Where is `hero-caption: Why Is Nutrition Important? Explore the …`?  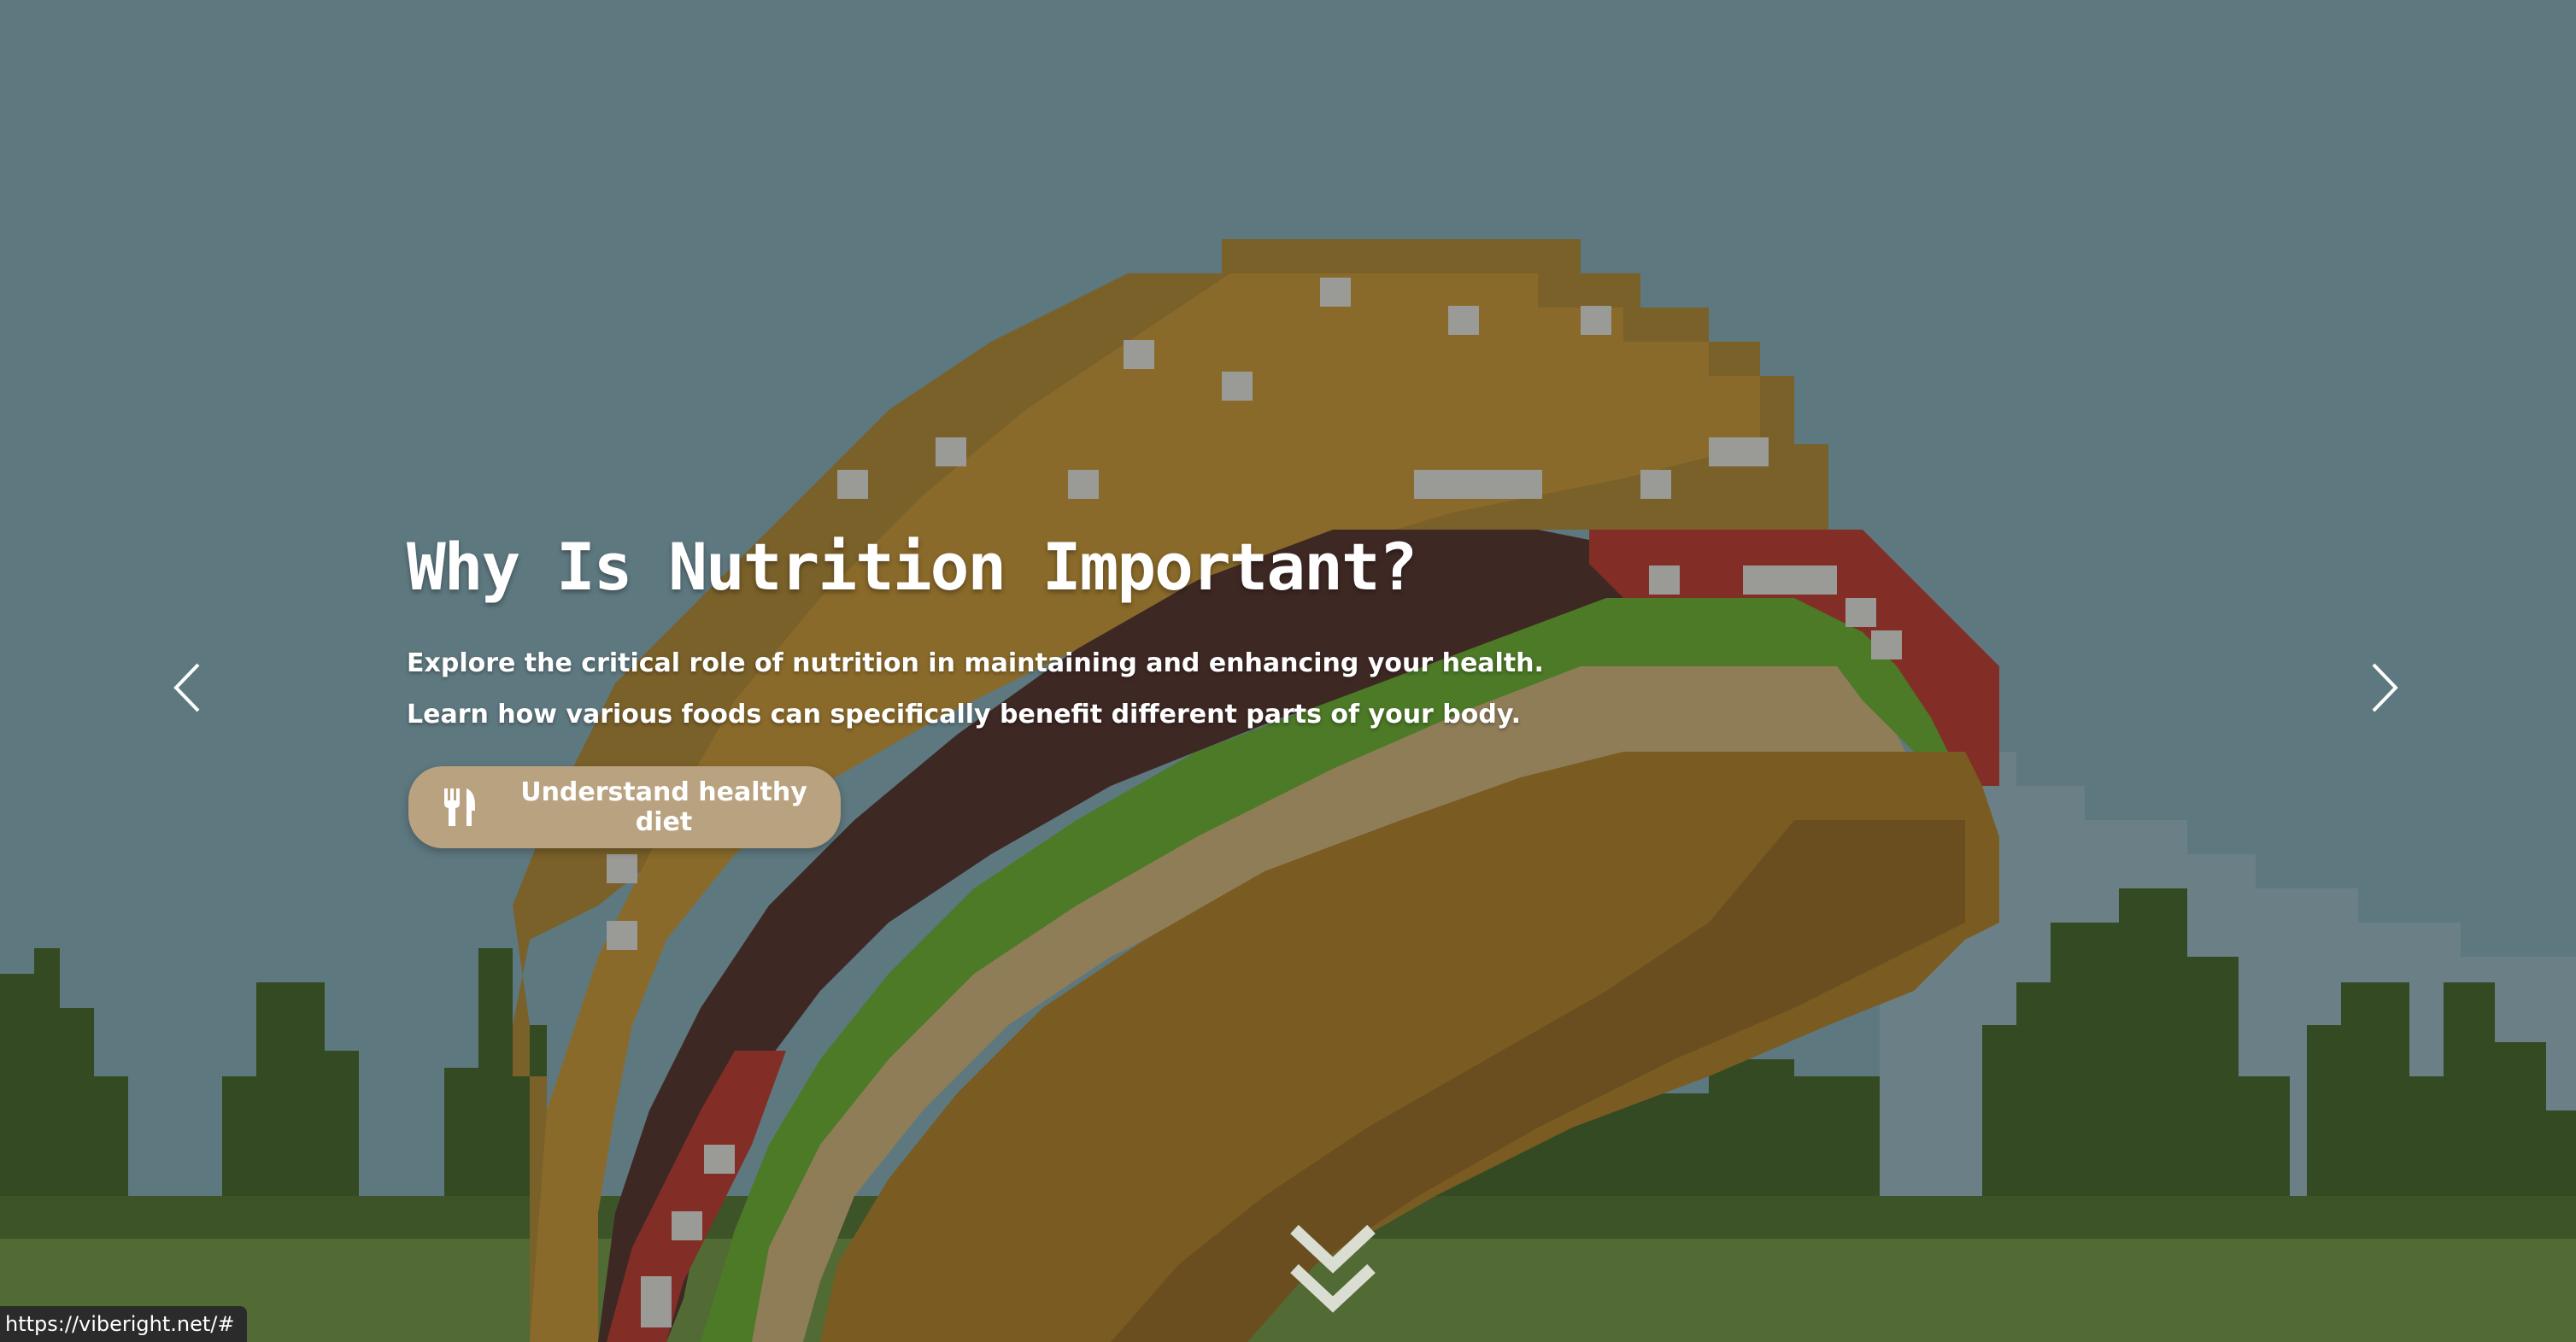
hero-caption: Why Is Nutrition Important? Explore the … is located at coordinates (1005, 635).